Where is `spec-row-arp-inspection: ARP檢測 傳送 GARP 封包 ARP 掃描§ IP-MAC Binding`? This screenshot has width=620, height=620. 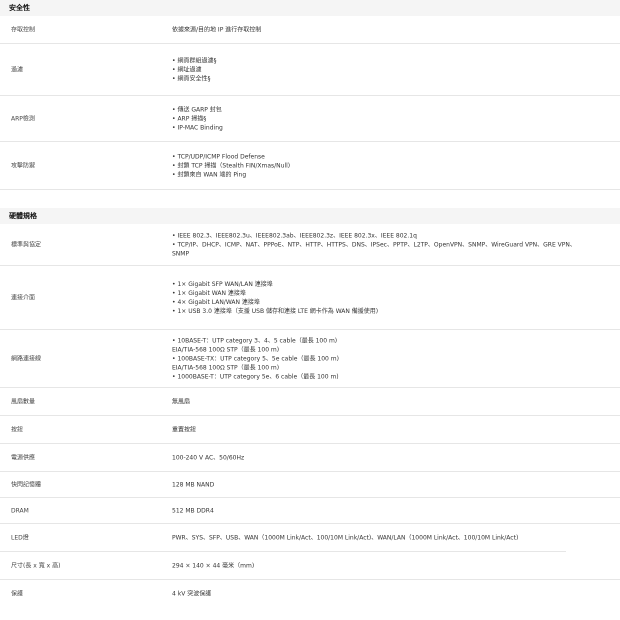
spec-row-arp-inspection: ARP檢測 傳送 GARP 封包 ARP 掃描§ IP-MAC Binding is located at coordinates (310, 119).